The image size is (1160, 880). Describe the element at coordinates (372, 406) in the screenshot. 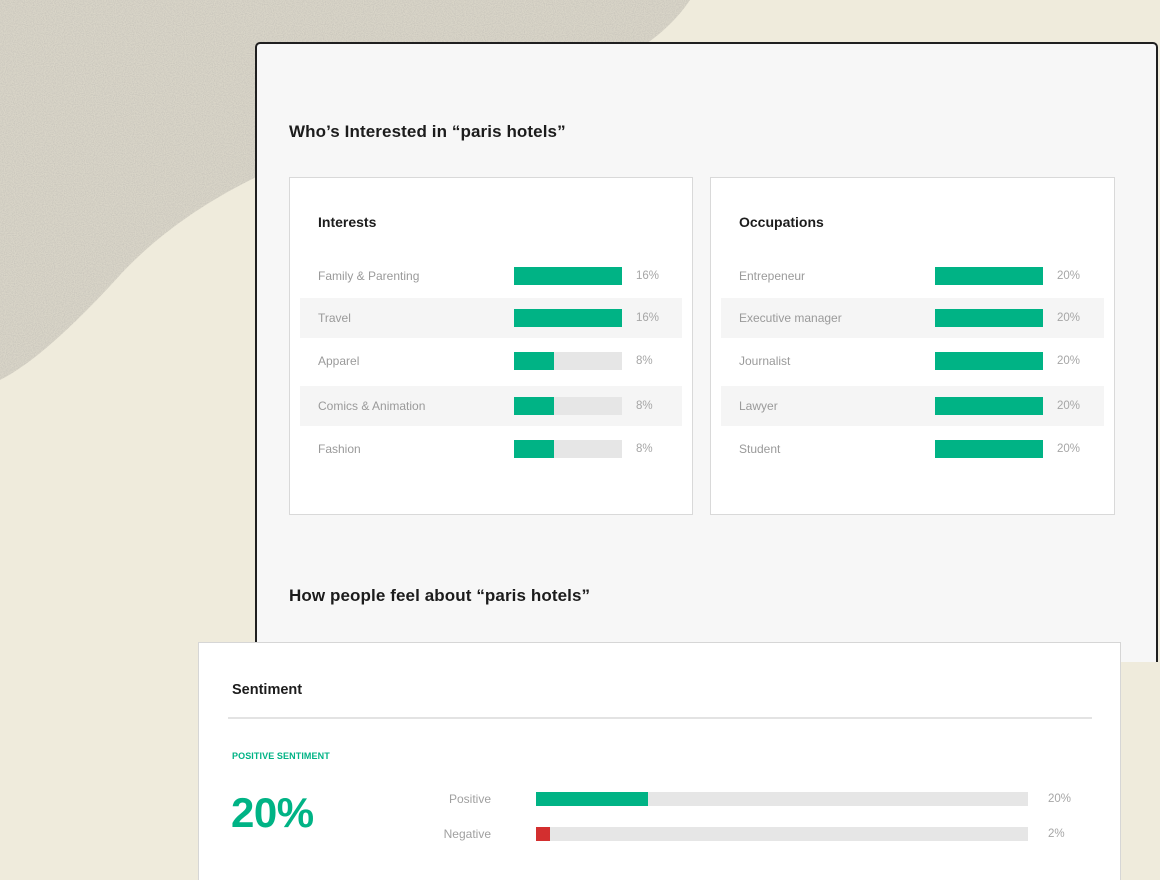

I see `interest-label: Comics & Animation` at that location.